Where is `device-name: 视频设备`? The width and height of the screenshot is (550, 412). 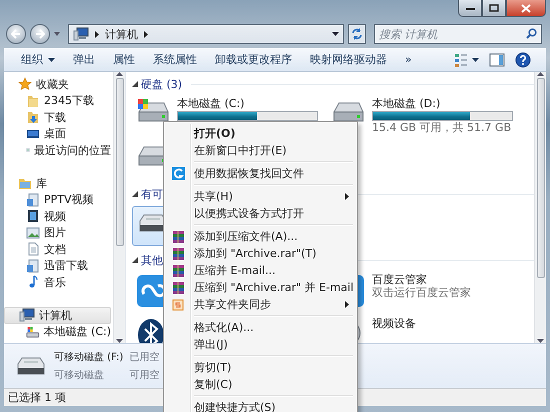
device-name: 视频设备 is located at coordinates (394, 324).